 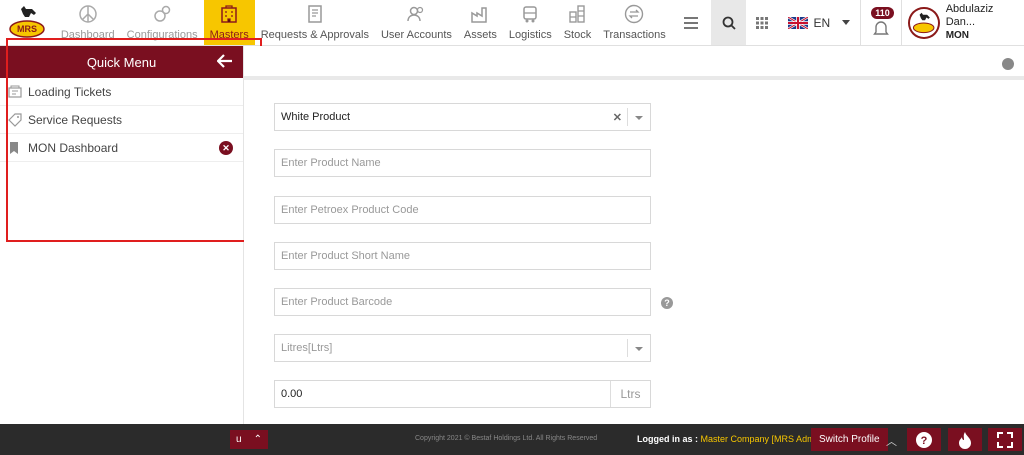 I want to click on quick-menu-header: Quick Menu, so click(x=121, y=62).